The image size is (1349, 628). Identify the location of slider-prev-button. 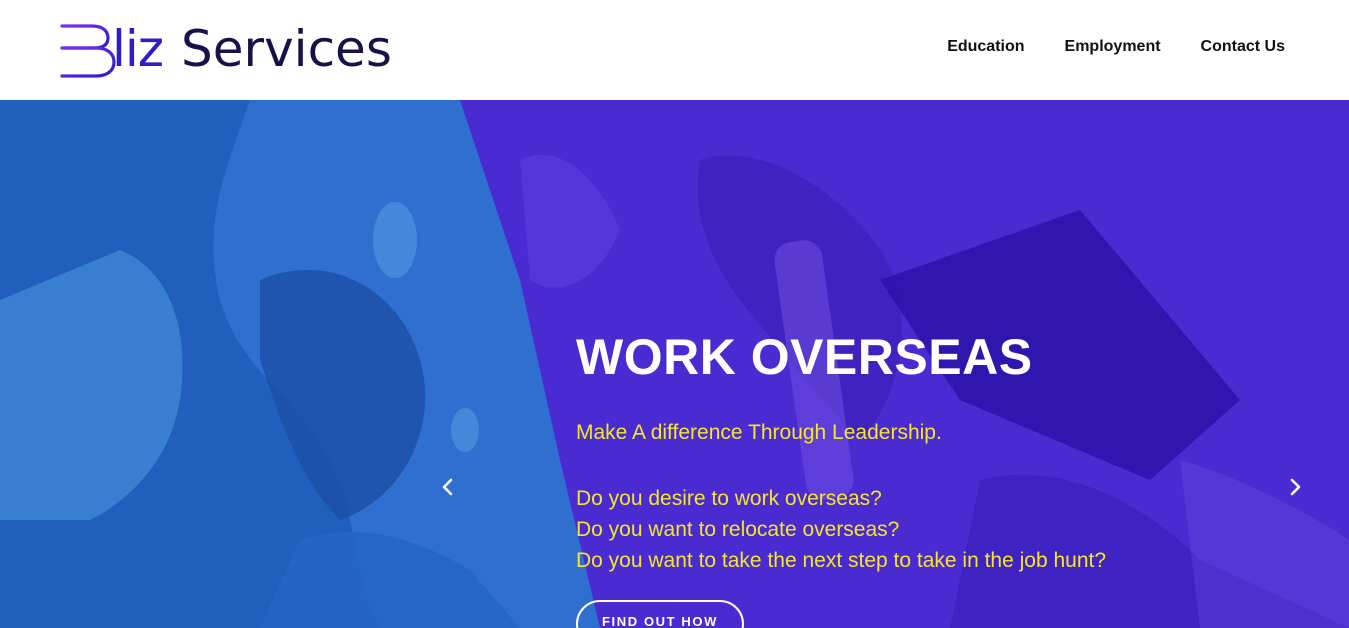
(448, 487).